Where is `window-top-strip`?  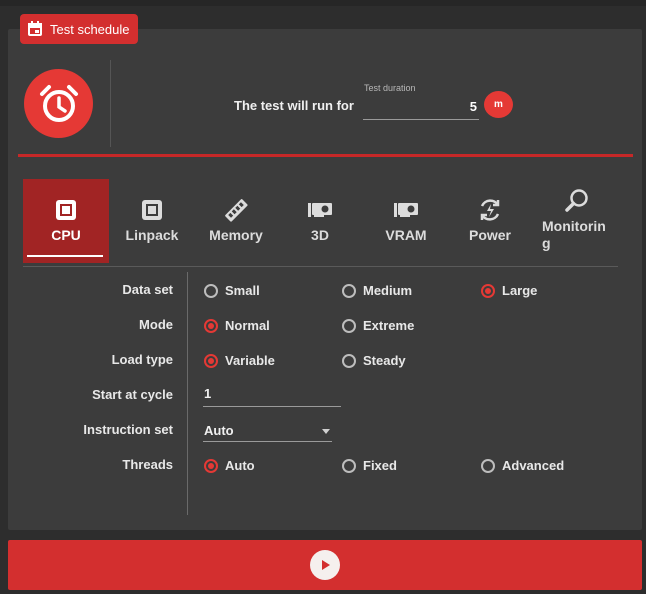 window-top-strip is located at coordinates (323, 3).